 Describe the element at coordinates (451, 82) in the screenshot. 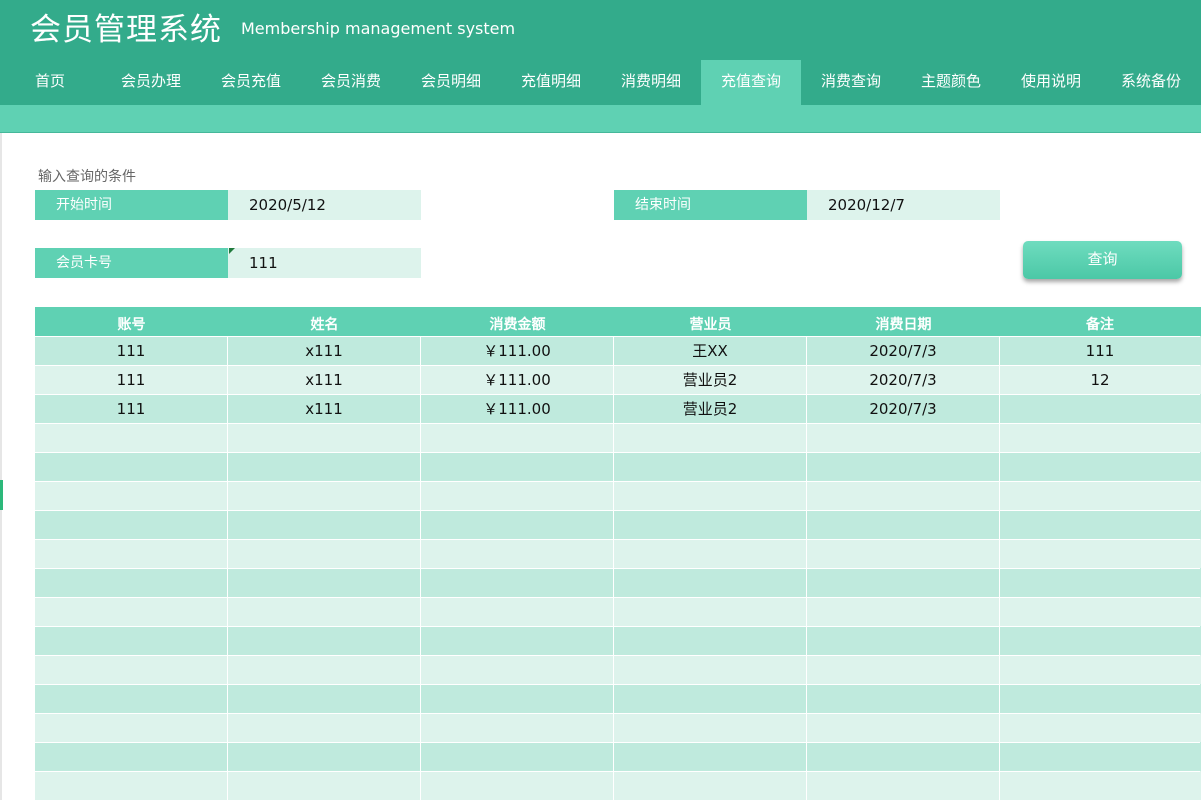

I see `nav-item-member-detail: 会员明细` at that location.